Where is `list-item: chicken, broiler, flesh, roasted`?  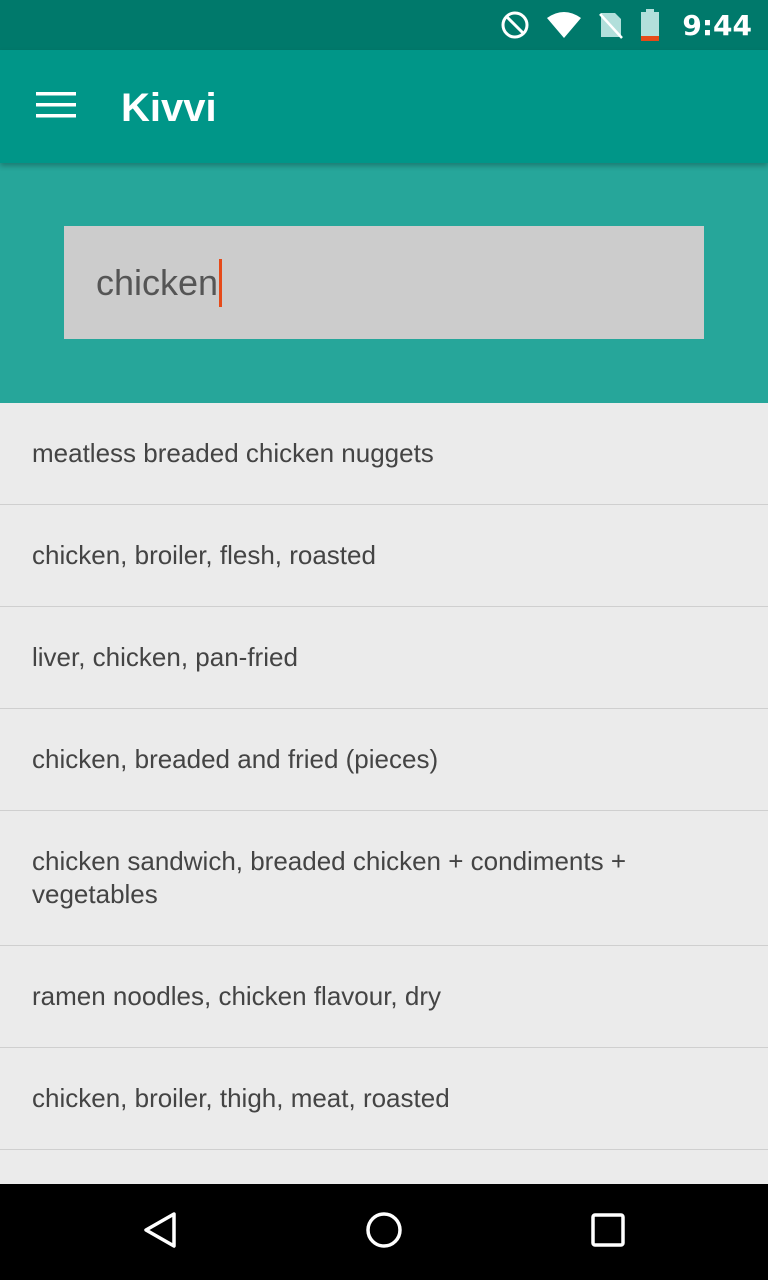 list-item: chicken, broiler, flesh, roasted is located at coordinates (384, 556).